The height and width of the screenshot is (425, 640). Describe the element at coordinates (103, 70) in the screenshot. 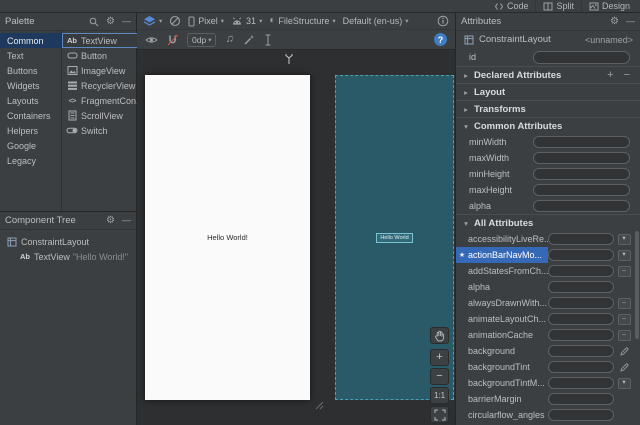

I see `palette-item-imageview: ImageView` at that location.